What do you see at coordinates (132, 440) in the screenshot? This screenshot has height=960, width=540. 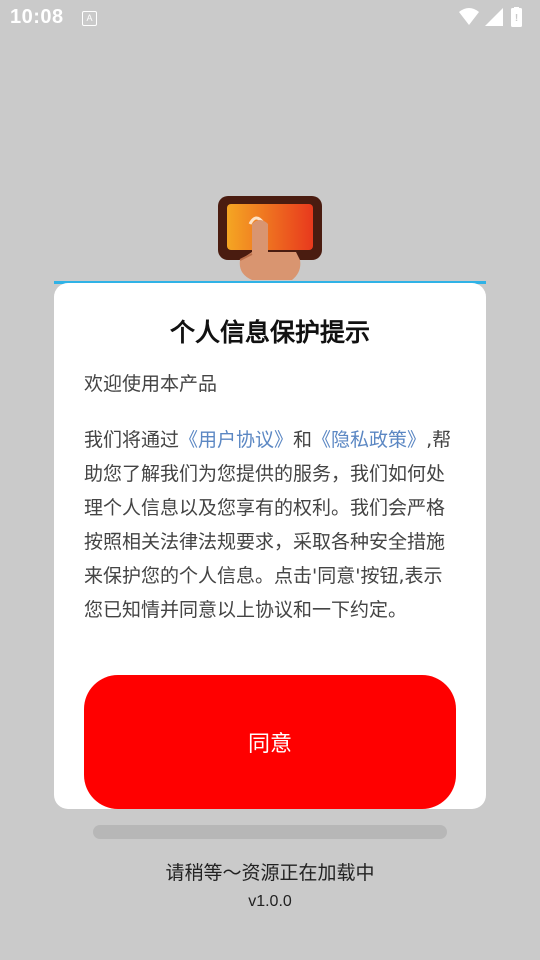 I see `body-intro: 我们将通过` at bounding box center [132, 440].